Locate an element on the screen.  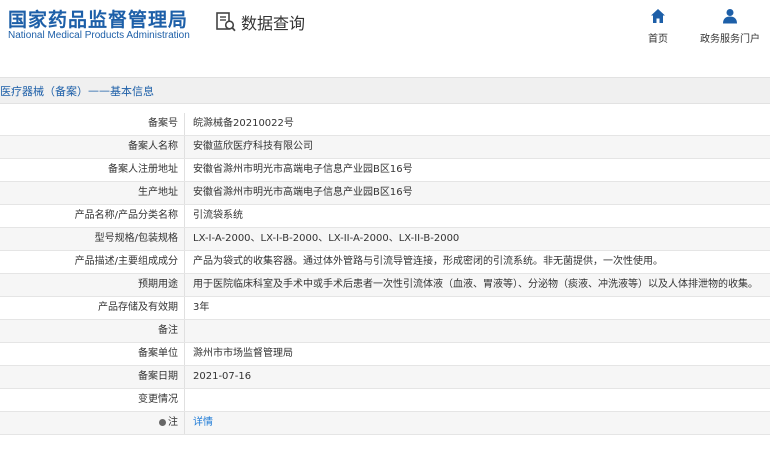
table-row: 备案号 皖滁械备20210022号 is located at coordinates (385, 124).